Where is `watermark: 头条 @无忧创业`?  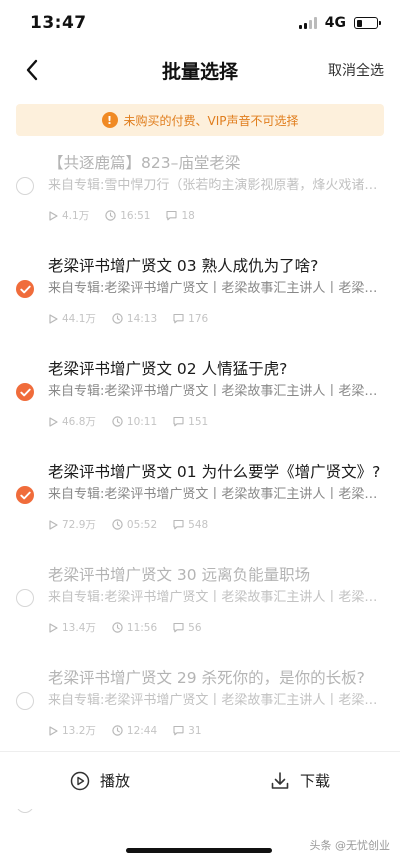 watermark: 头条 @无忧创业 is located at coordinates (350, 845).